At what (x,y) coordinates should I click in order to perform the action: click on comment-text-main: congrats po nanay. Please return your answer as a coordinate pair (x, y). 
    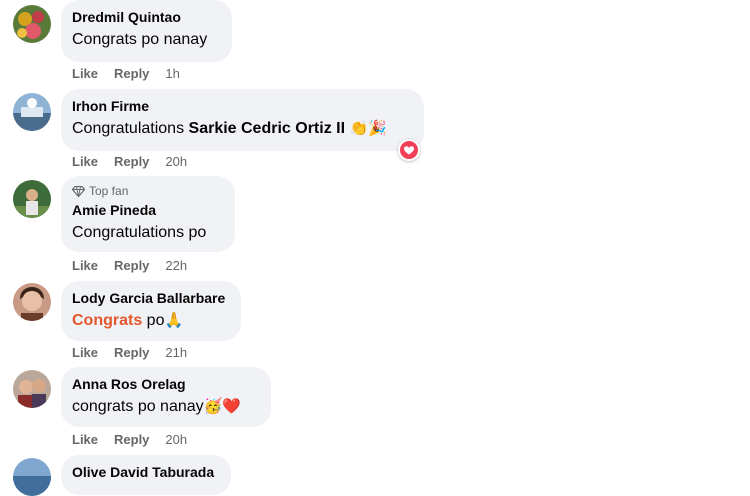
    Looking at the image, I should click on (138, 406).